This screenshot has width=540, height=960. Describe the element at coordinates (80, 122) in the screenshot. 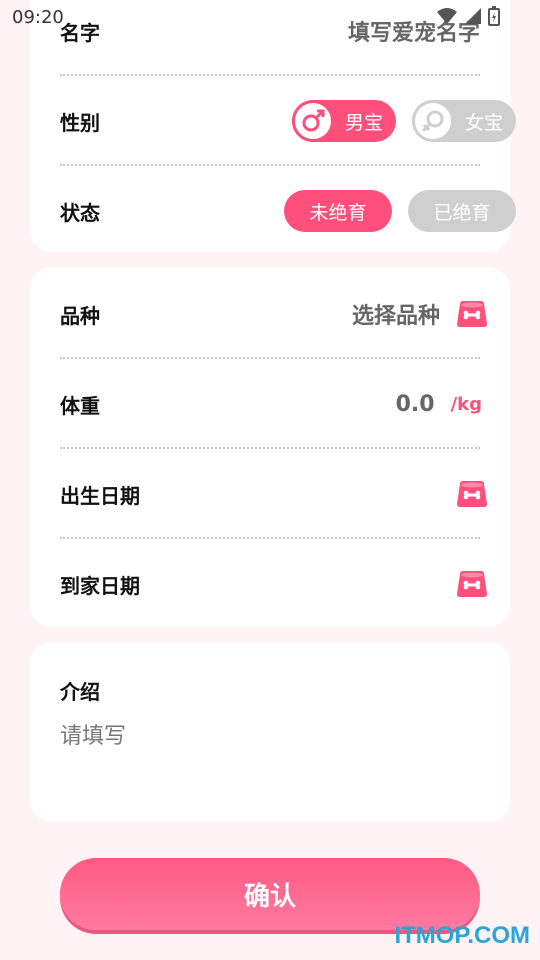

I see `gender-label: 性别` at that location.